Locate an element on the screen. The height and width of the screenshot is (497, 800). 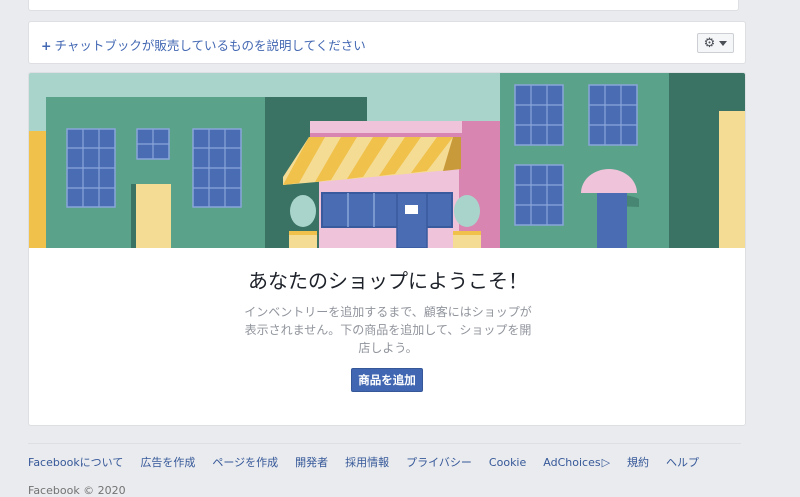
chevron-down-icon is located at coordinates (723, 43).